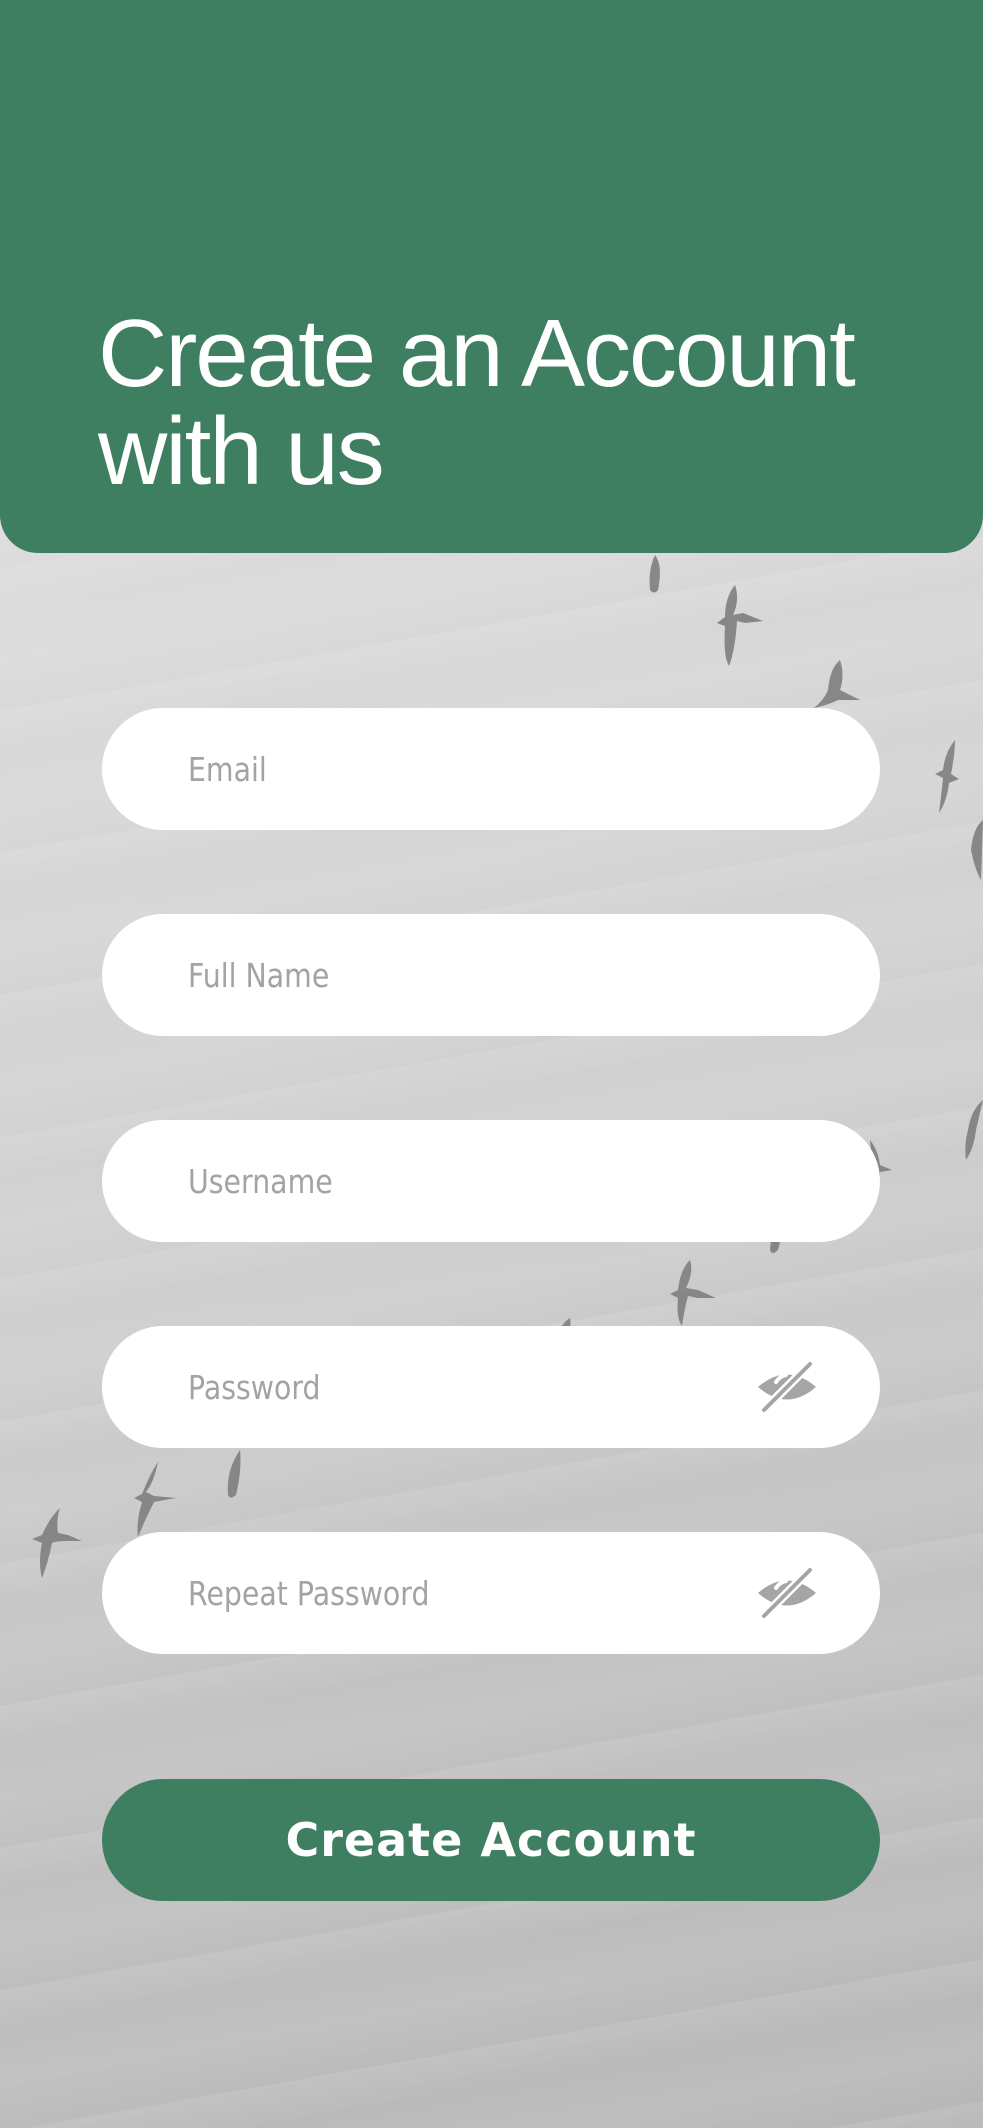 The width and height of the screenshot is (983, 2128). I want to click on email-placeholder: Email, so click(227, 769).